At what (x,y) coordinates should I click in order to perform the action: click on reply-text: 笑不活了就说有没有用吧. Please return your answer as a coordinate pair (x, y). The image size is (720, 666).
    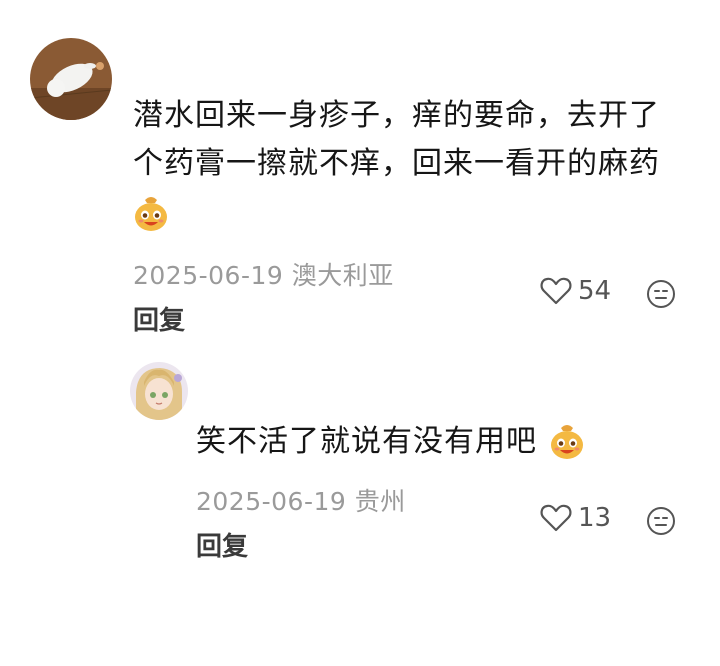
    Looking at the image, I should click on (366, 442).